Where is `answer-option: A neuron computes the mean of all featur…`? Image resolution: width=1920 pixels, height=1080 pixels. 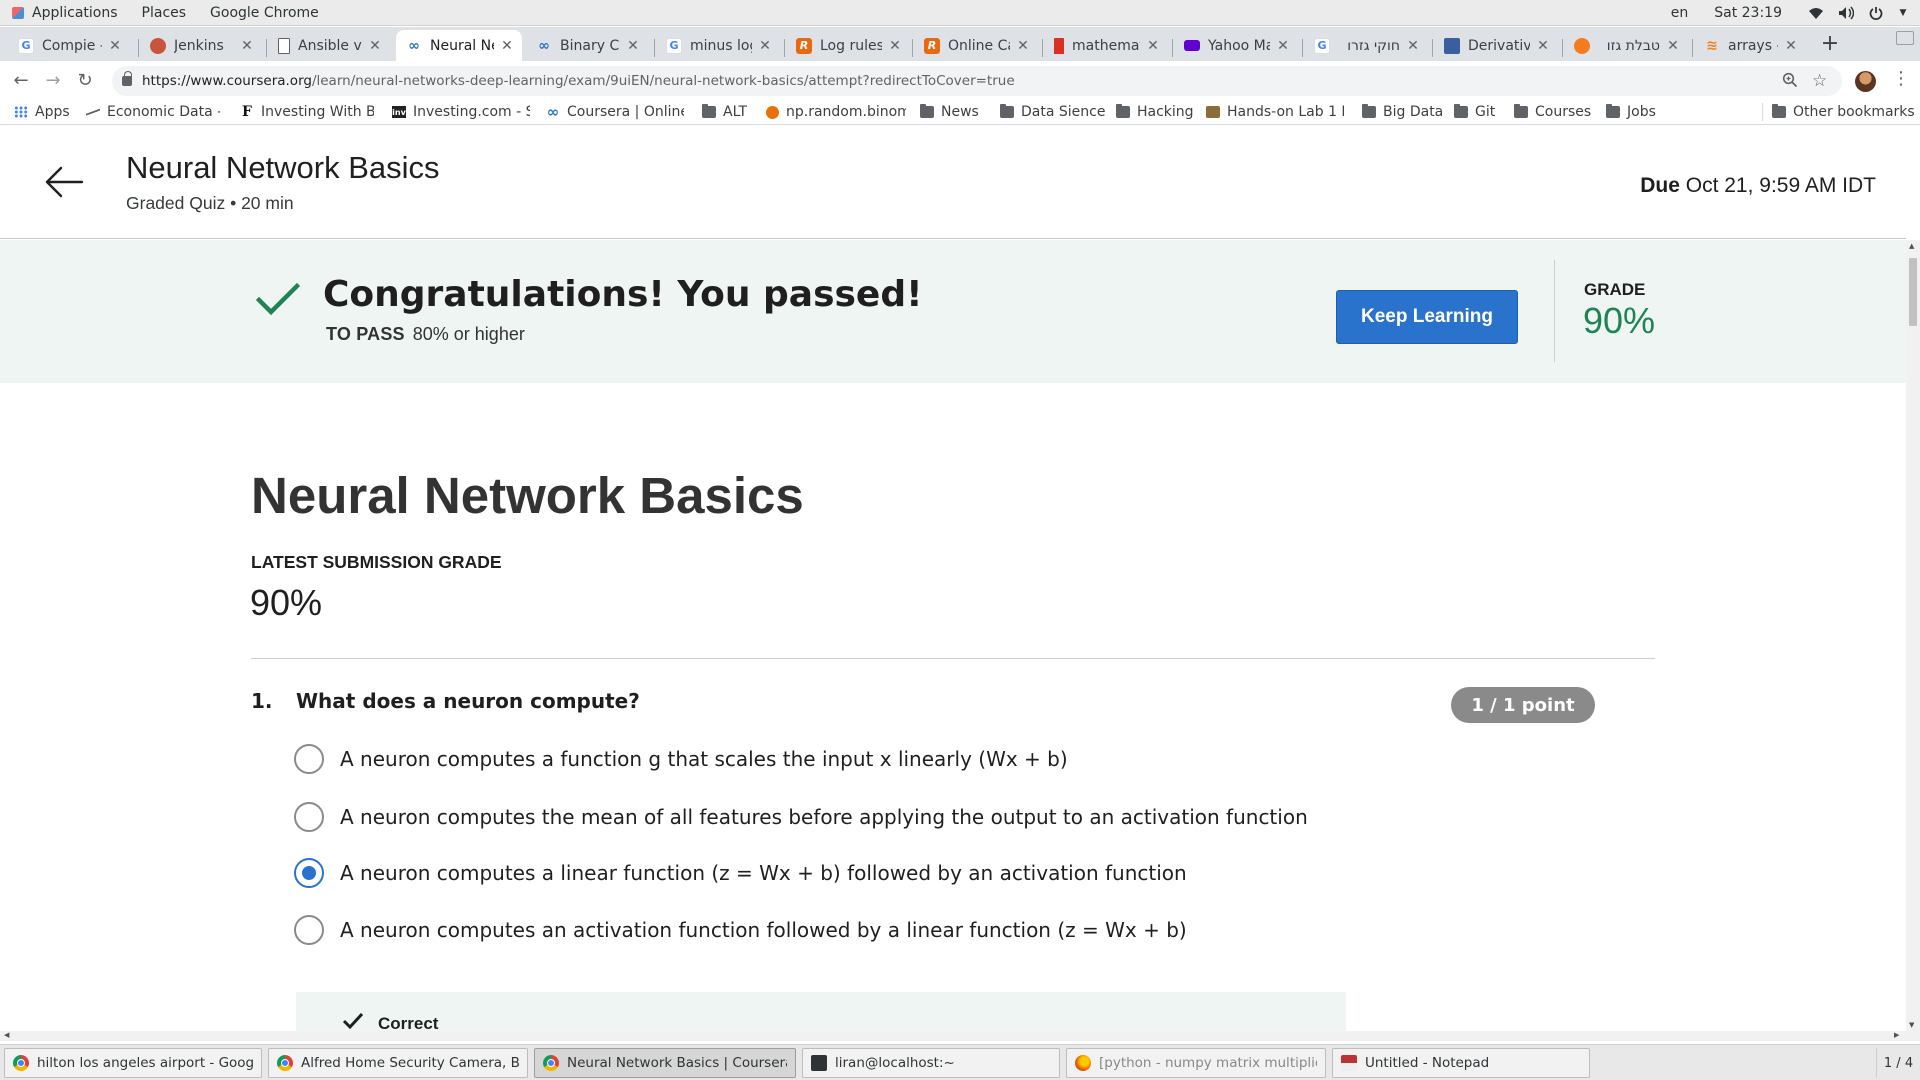 answer-option: A neuron computes the mean of all featur… is located at coordinates (801, 817).